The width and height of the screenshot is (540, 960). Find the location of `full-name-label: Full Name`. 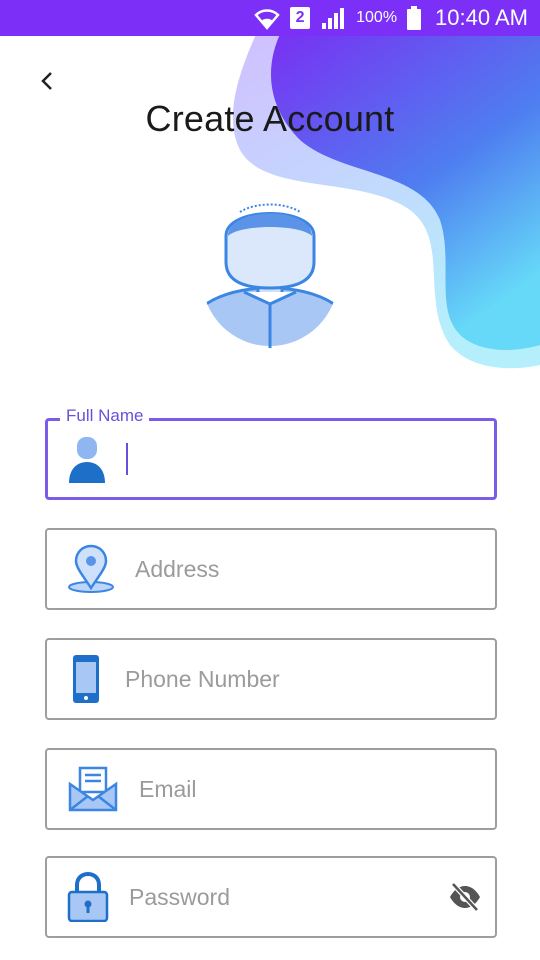

full-name-label: Full Name is located at coordinates (105, 416).